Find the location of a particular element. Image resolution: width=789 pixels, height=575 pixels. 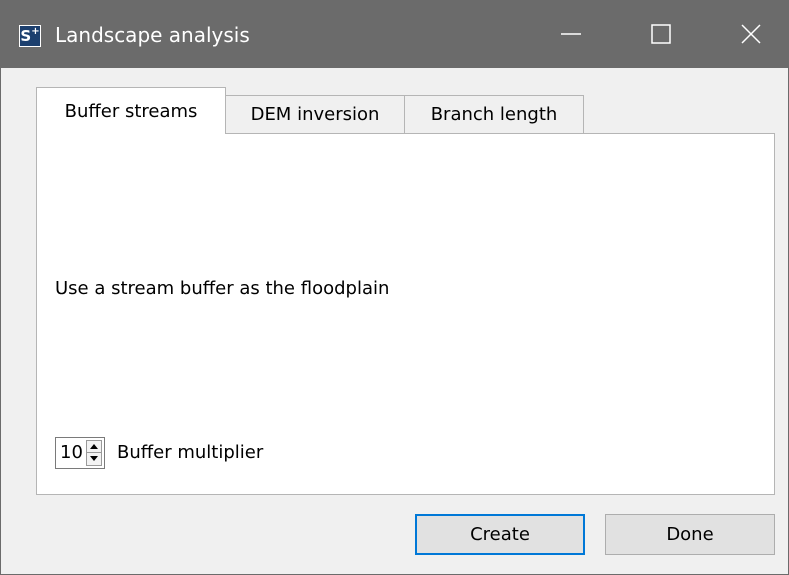

close-icon is located at coordinates (751, 34).